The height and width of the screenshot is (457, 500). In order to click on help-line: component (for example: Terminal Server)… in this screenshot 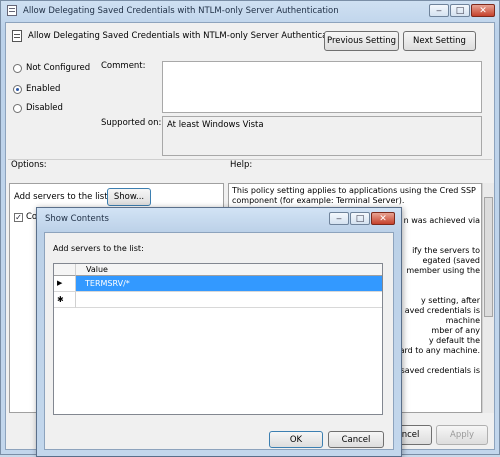, I will do `click(318, 200)`.